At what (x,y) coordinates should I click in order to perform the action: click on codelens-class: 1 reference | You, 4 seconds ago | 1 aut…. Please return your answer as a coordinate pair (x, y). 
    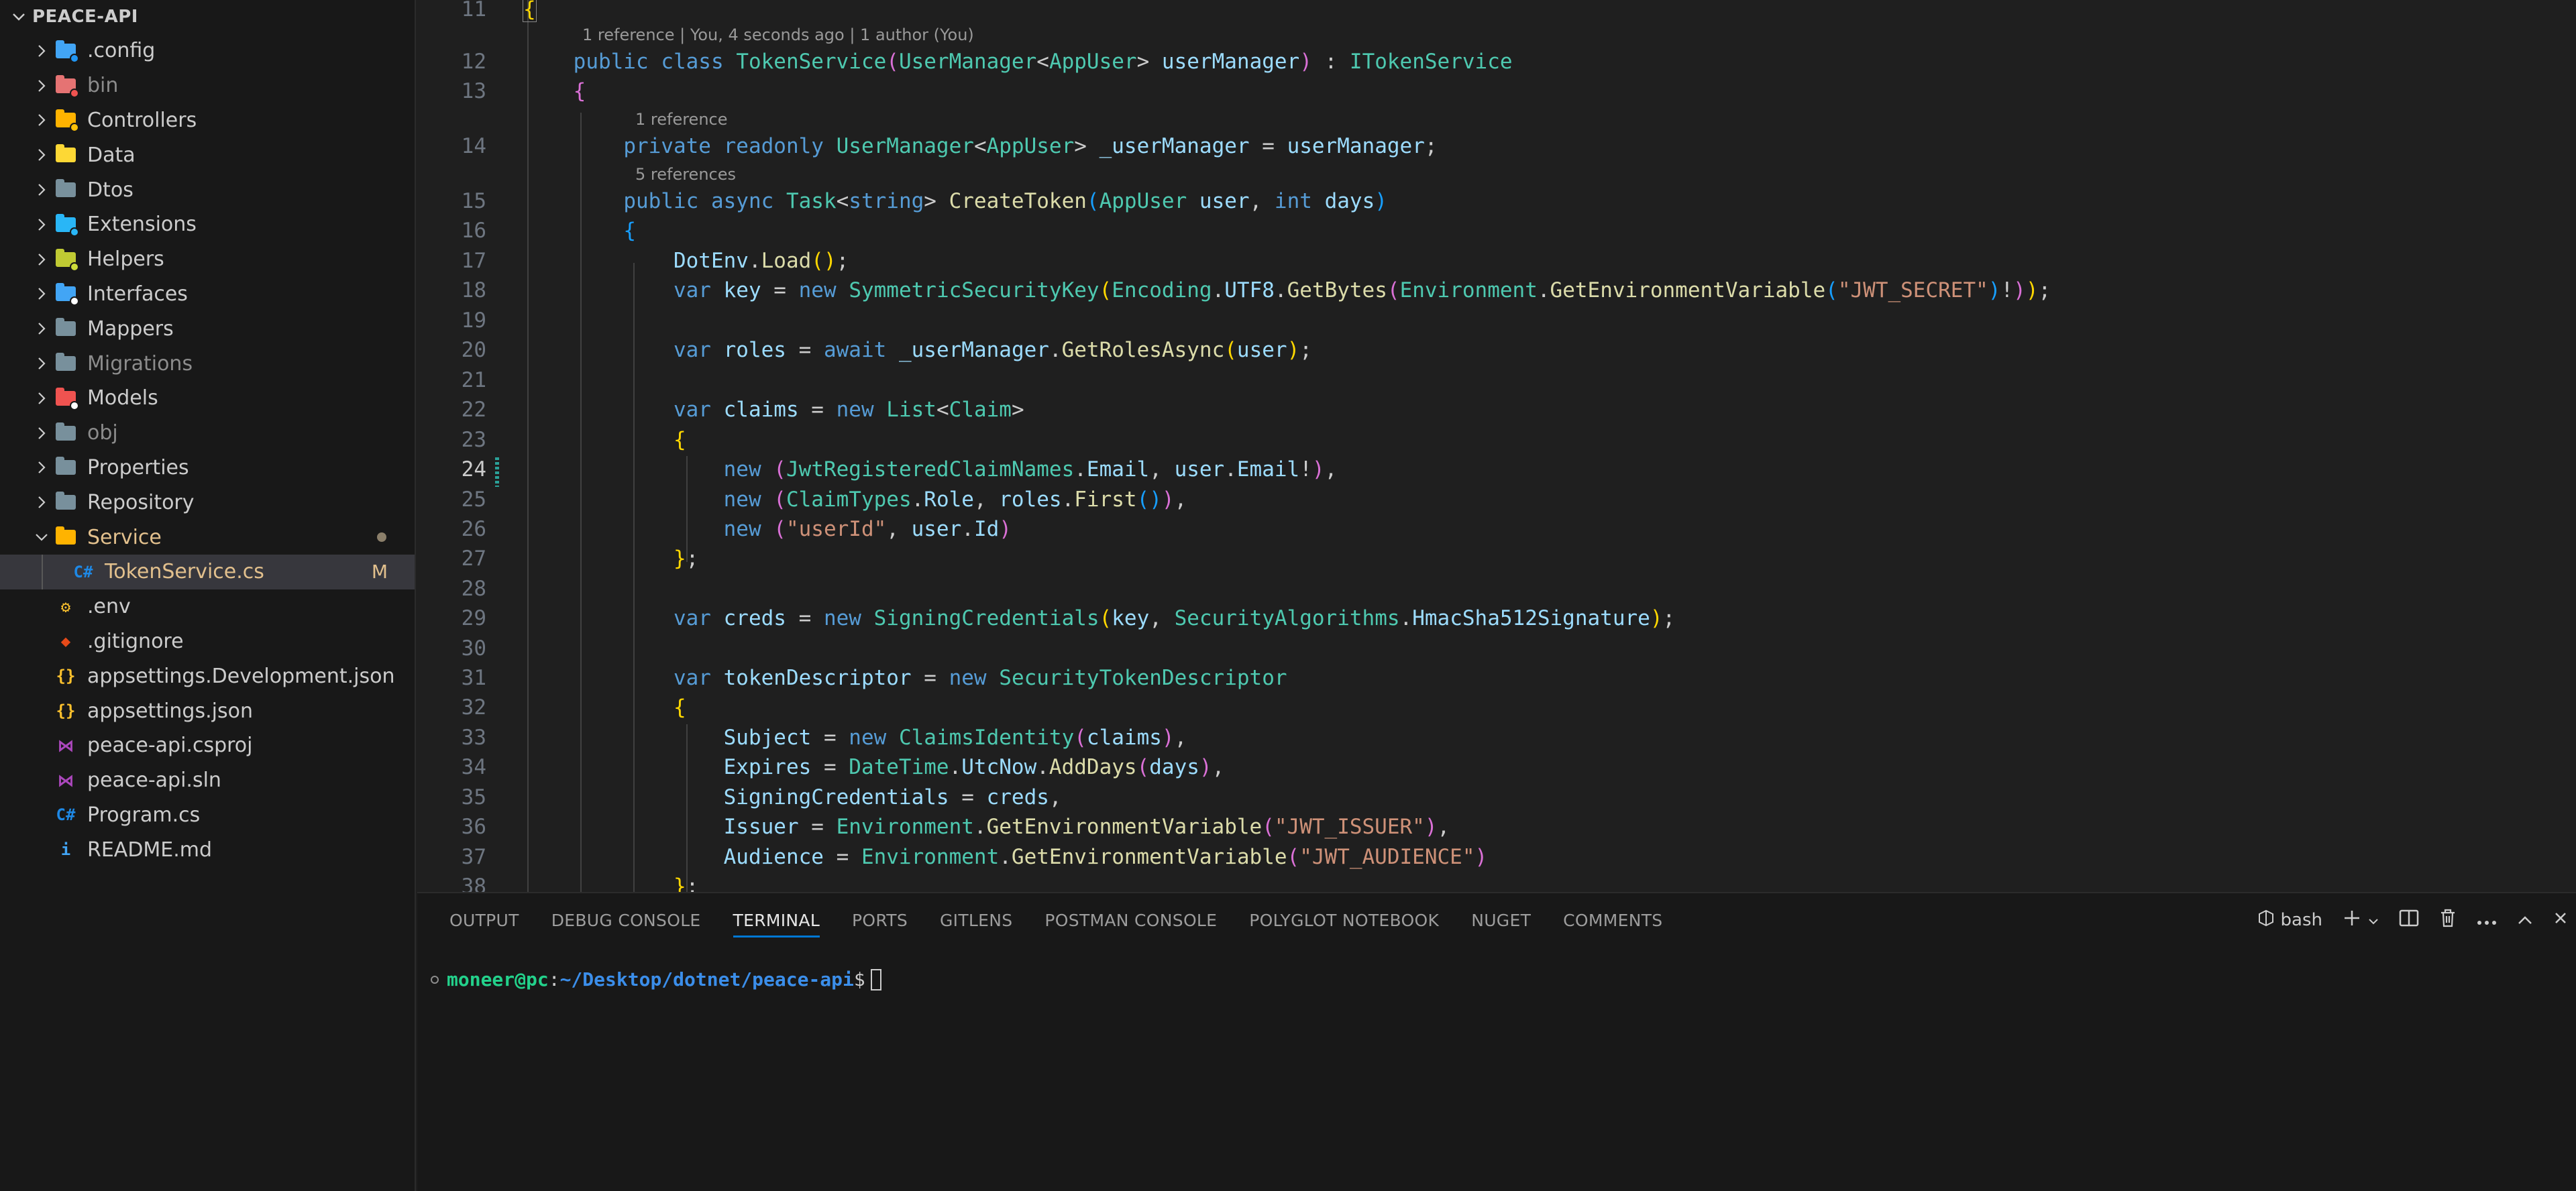
    Looking at the image, I should click on (778, 34).